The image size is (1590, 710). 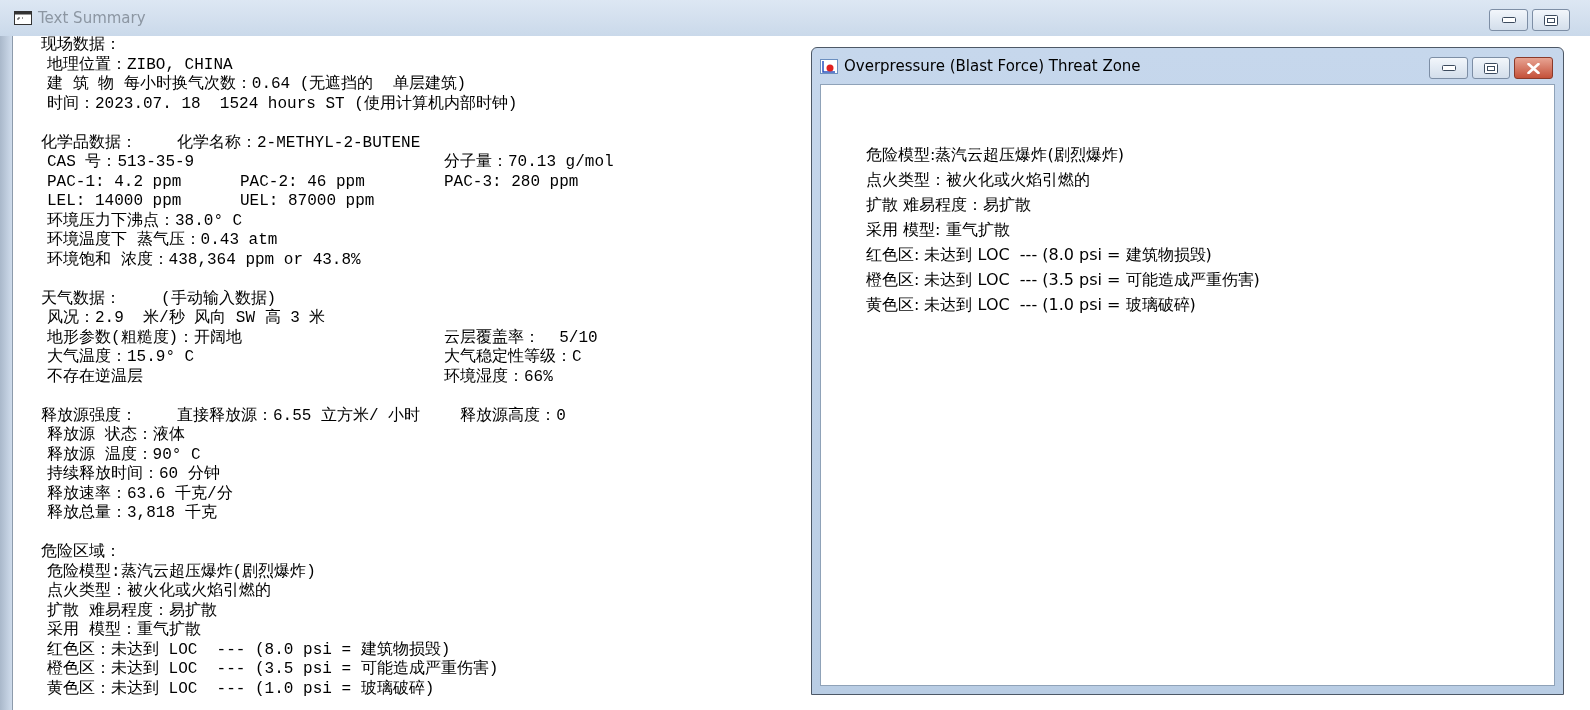 What do you see at coordinates (498, 377) in the screenshot?
I see `data-text: 环境湿度：66%` at bounding box center [498, 377].